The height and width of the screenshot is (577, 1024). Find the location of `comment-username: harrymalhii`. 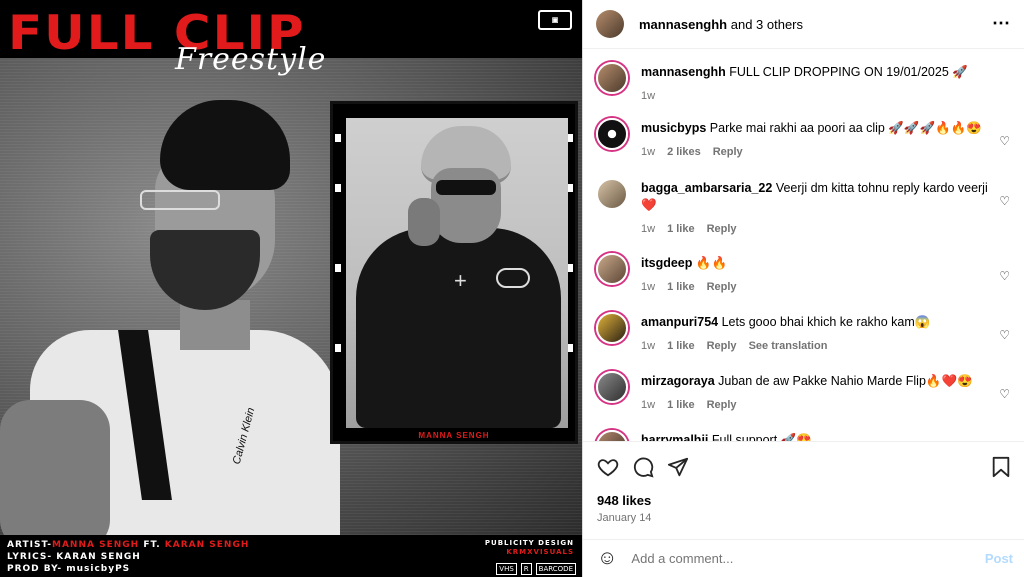

comment-username: harrymalhii is located at coordinates (674, 437).